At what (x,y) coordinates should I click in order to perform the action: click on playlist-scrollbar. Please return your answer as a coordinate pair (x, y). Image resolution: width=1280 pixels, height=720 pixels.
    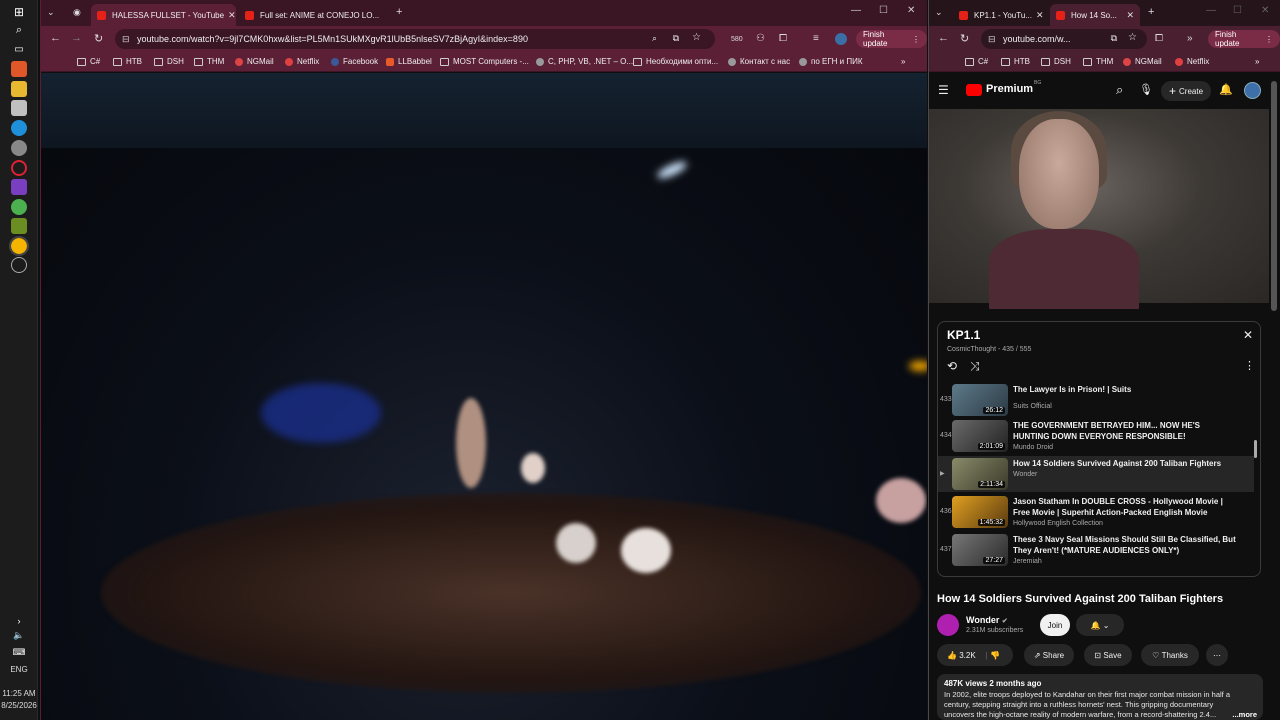
    Looking at the image, I should click on (1255, 449).